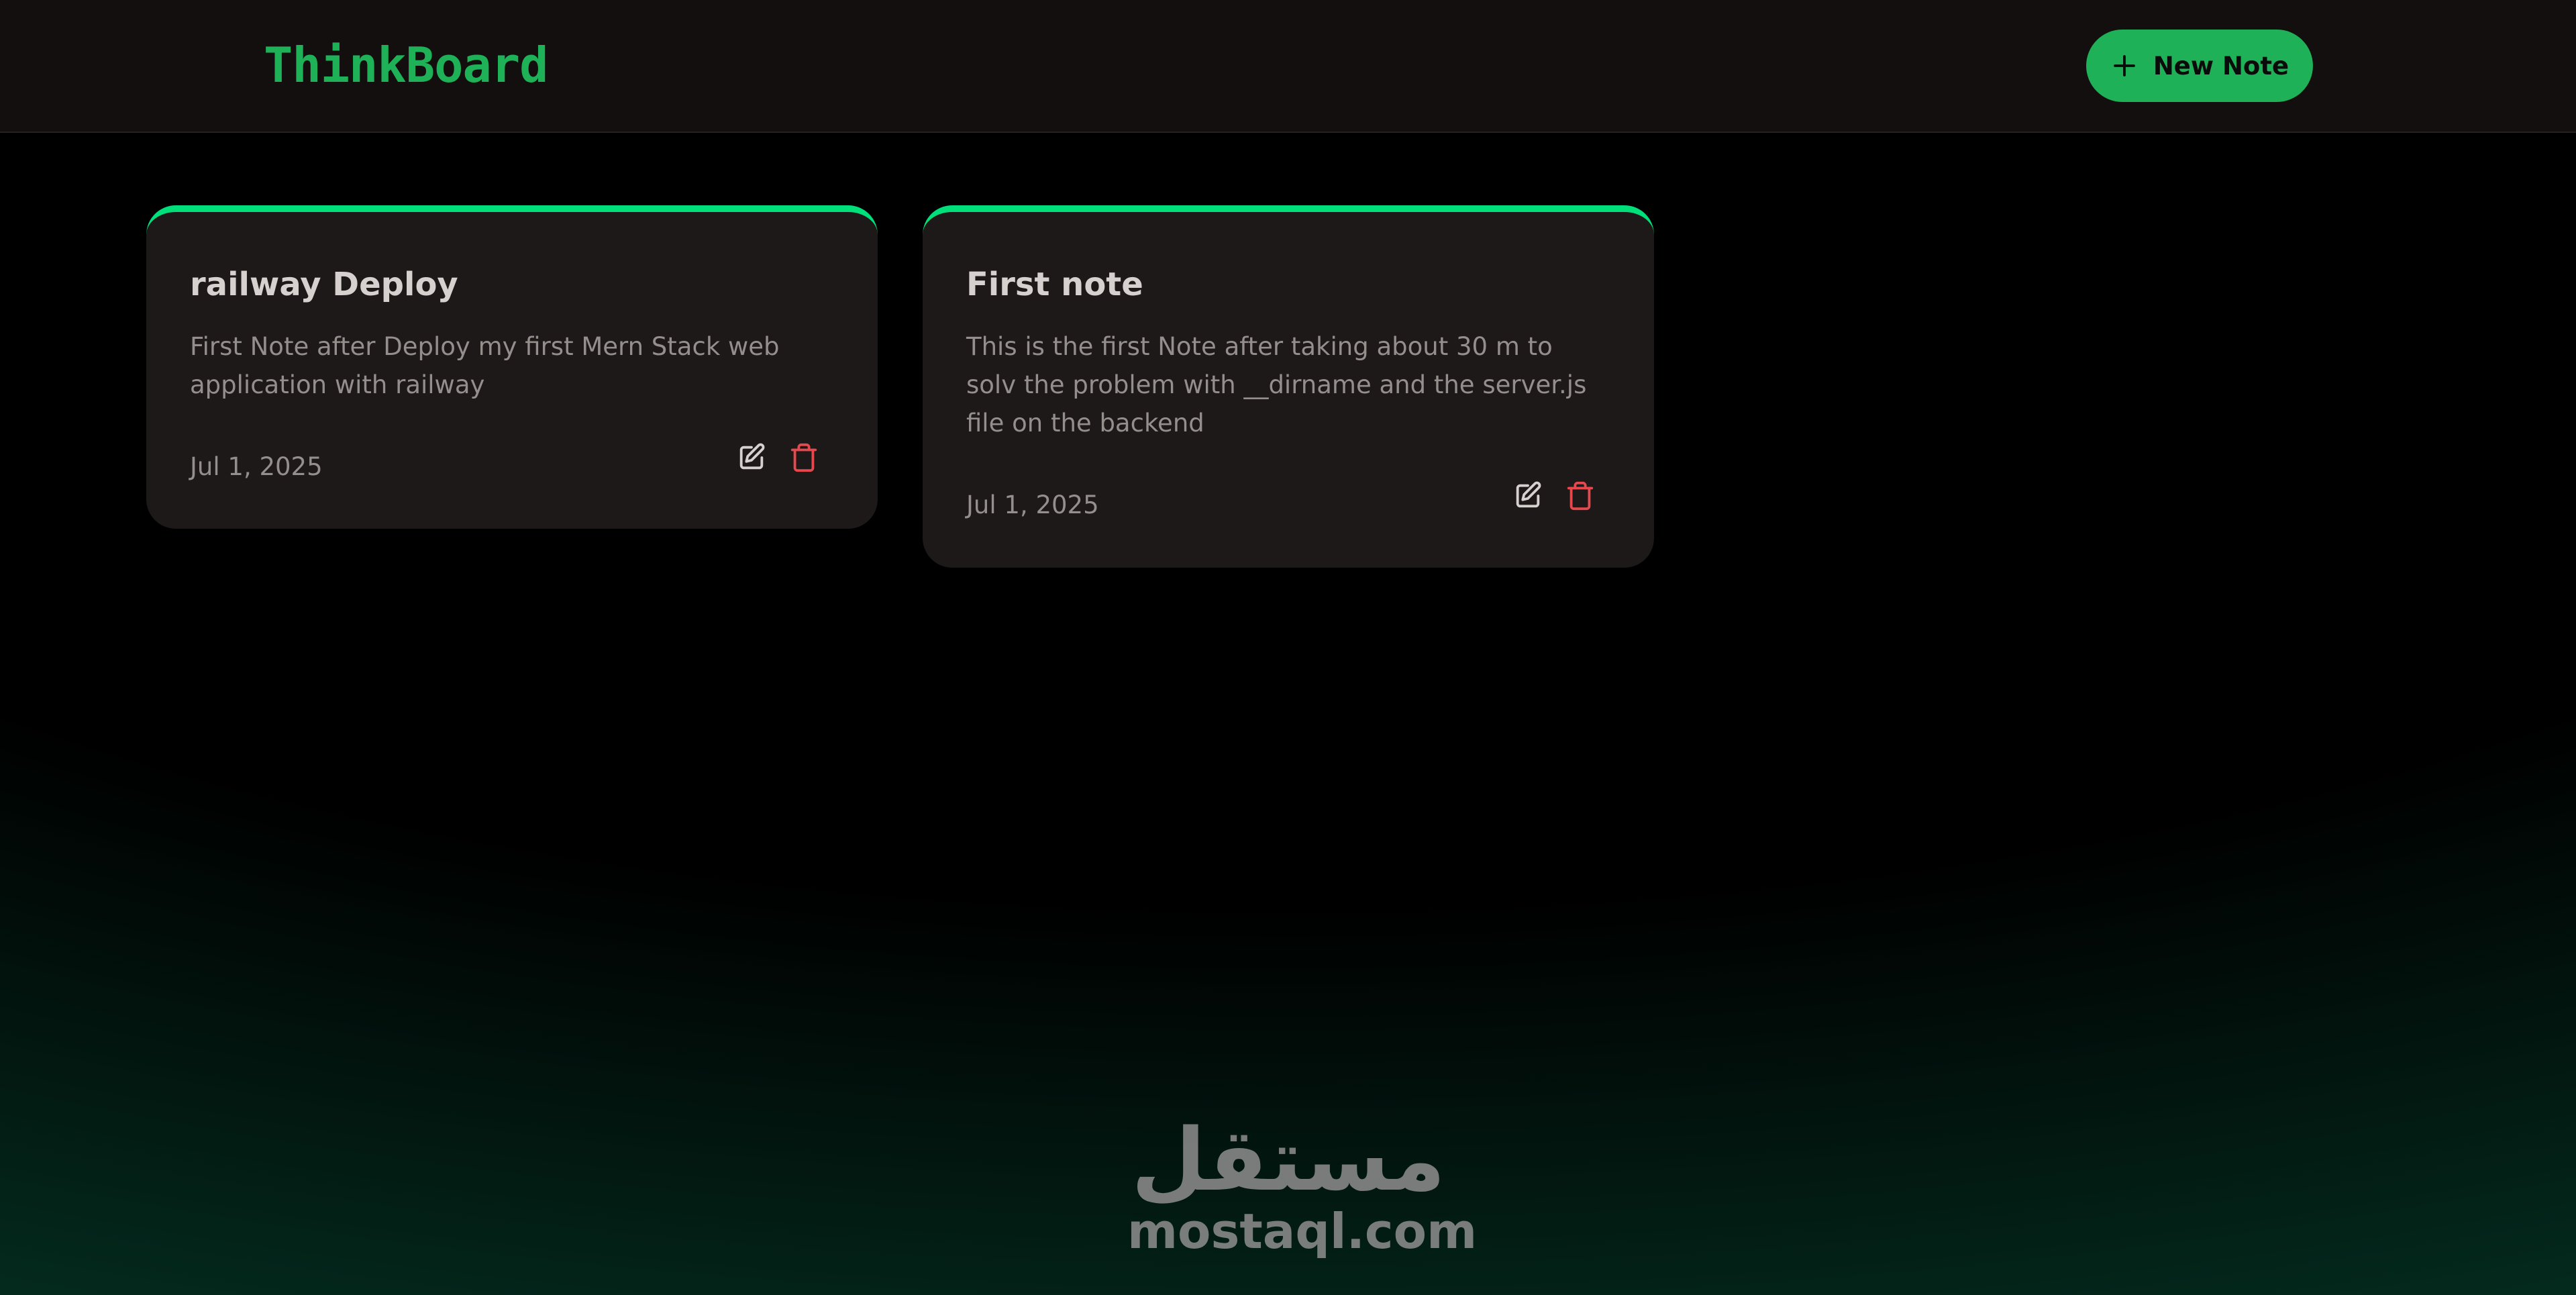 The image size is (2576, 1295). I want to click on watermark: مستقل mostaql.com, so click(1302, 1191).